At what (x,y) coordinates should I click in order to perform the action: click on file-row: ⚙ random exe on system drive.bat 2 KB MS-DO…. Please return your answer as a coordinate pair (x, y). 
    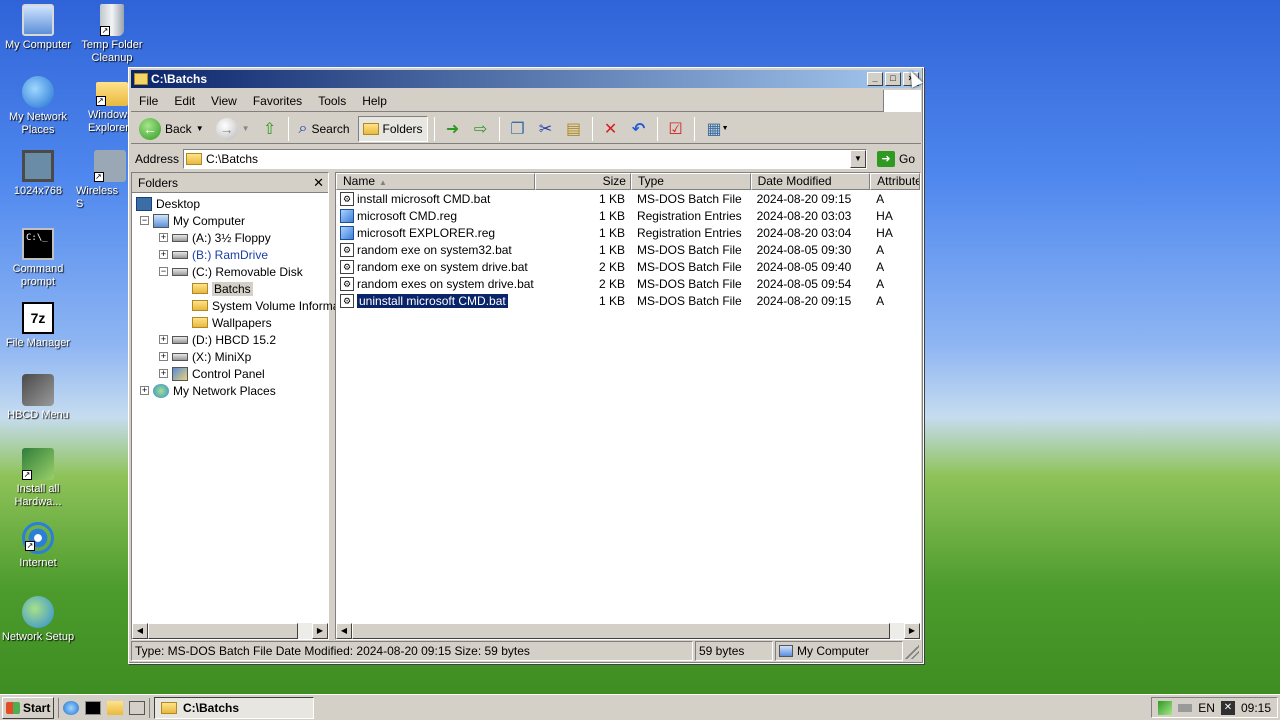
    Looking at the image, I should click on (628, 266).